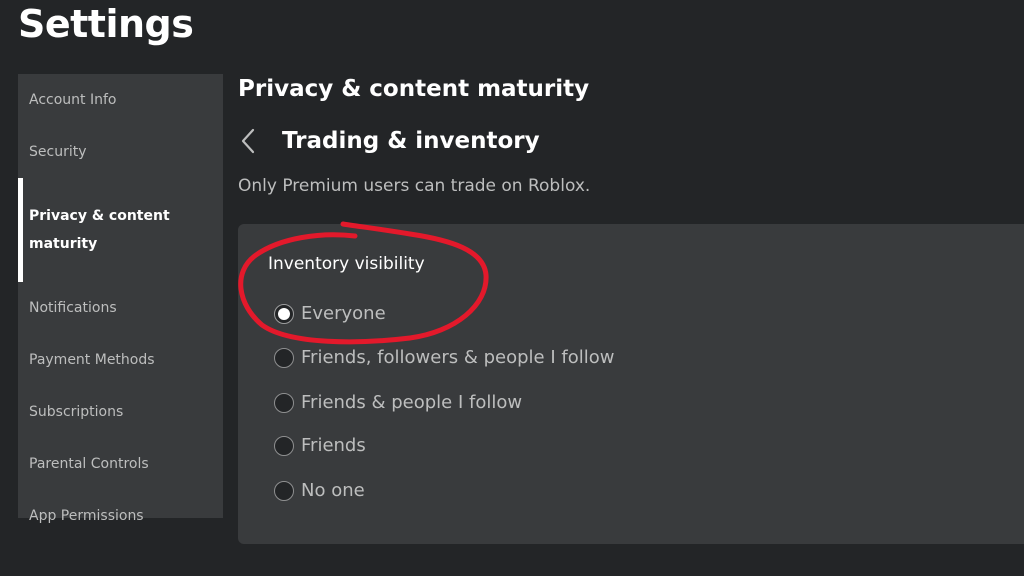 The image size is (1024, 576). What do you see at coordinates (346, 264) in the screenshot?
I see `inventory-visibility-label: Inventory visibility` at bounding box center [346, 264].